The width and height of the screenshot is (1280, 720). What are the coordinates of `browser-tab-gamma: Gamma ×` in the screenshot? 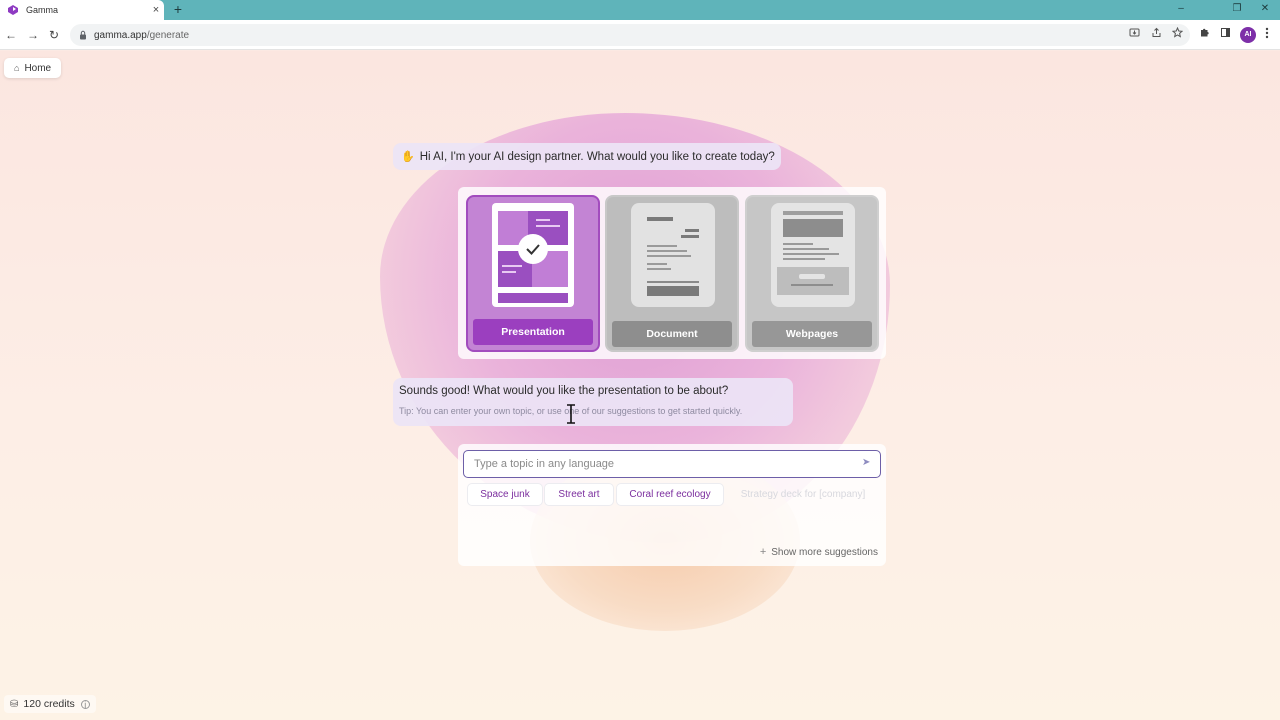 It's located at (82, 10).